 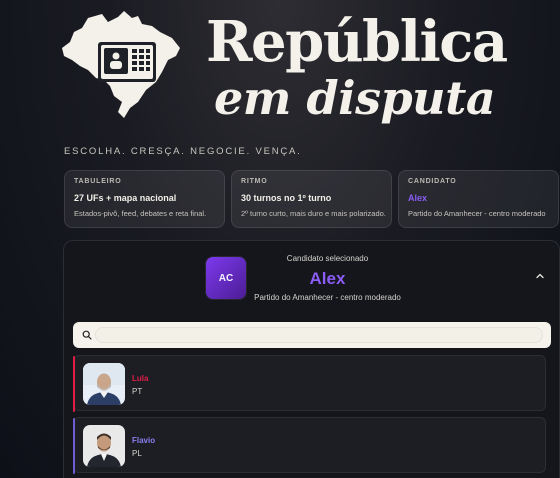 I want to click on search-icon, so click(x=87, y=335).